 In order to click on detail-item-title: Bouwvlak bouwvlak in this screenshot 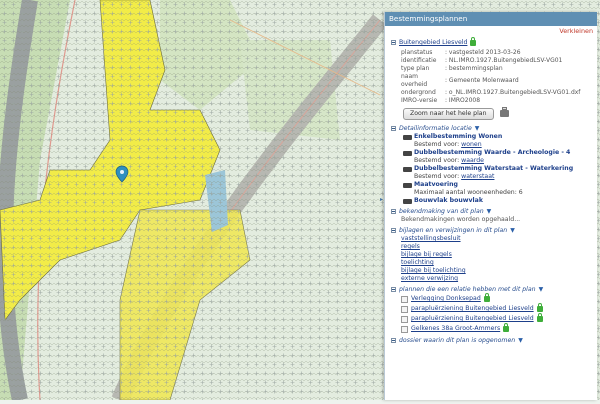, I will do `click(448, 201)`.